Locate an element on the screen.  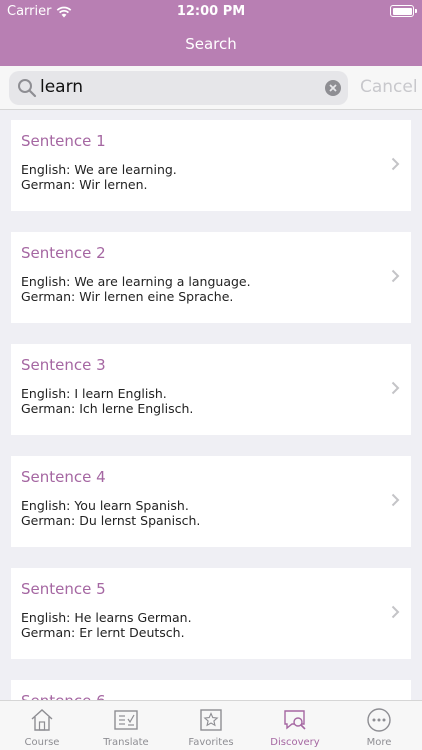
tab-discovery: Discovery is located at coordinates (295, 725).